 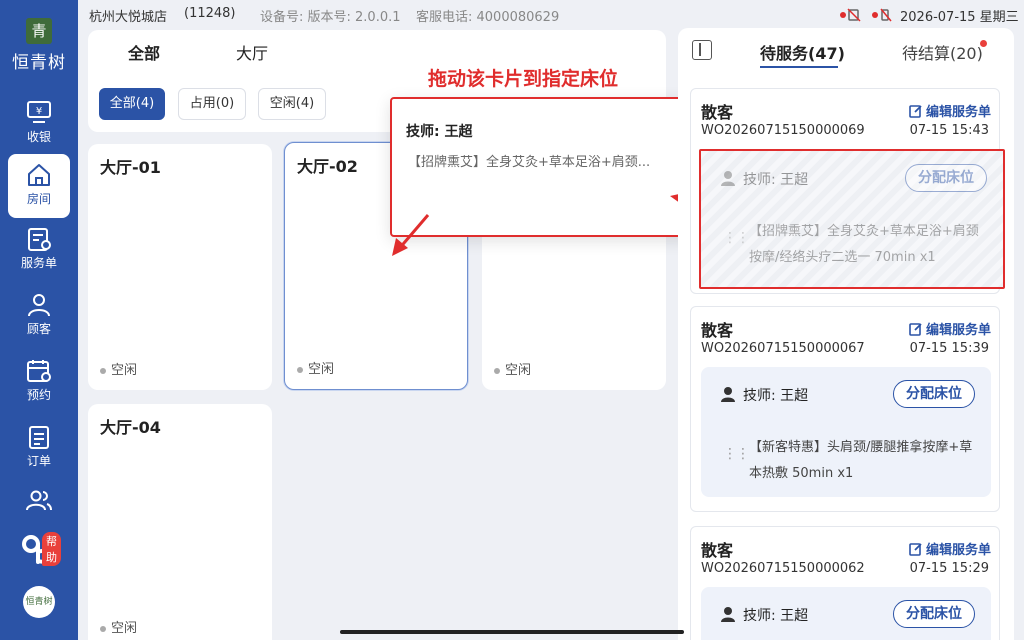 What do you see at coordinates (783, 568) in the screenshot?
I see `order-number: WO20260715150000062` at bounding box center [783, 568].